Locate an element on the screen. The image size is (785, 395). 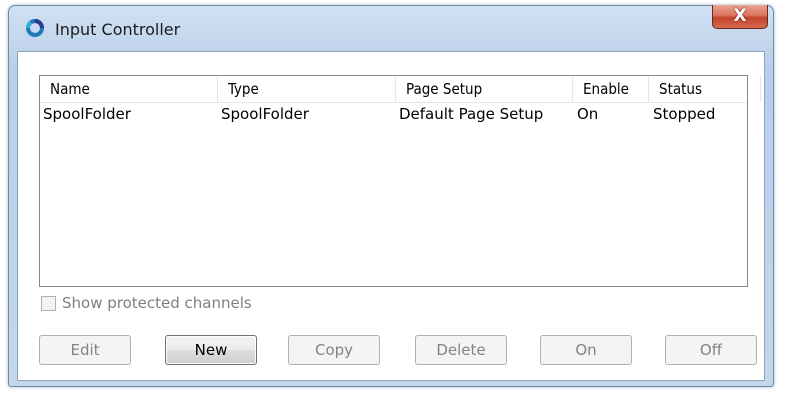
cell-status: Stopped is located at coordinates (684, 114).